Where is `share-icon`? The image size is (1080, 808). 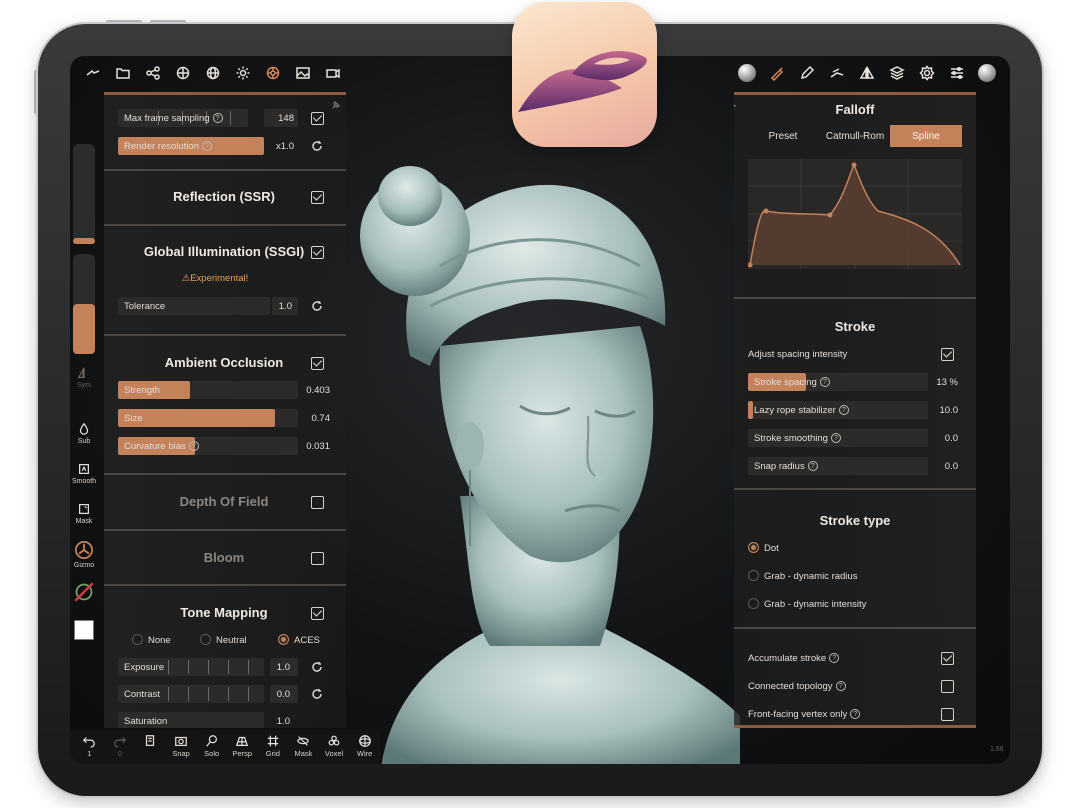
share-icon is located at coordinates (153, 73).